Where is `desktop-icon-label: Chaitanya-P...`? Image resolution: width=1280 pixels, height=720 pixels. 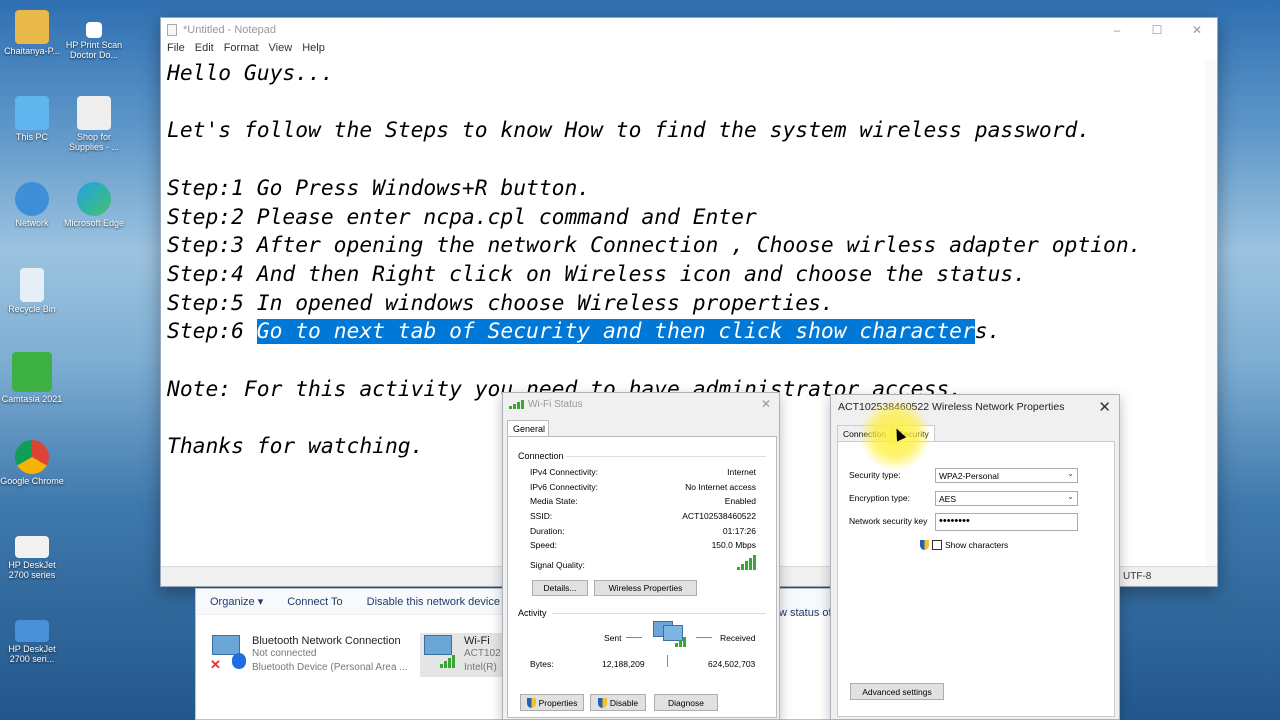
desktop-icon-label: Chaitanya-P... is located at coordinates (32, 51).